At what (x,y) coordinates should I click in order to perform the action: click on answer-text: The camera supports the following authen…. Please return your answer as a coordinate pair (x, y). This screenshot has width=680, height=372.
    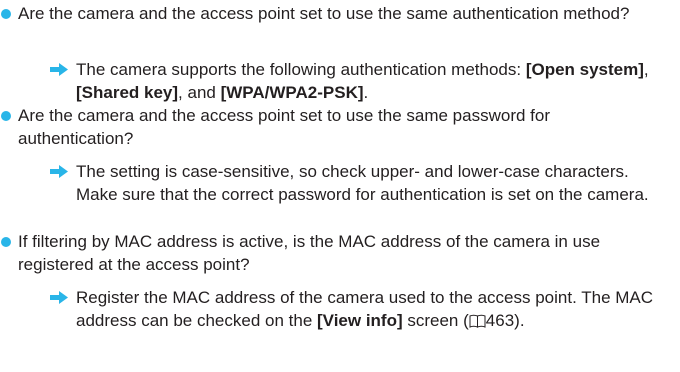
    Looking at the image, I should click on (362, 81).